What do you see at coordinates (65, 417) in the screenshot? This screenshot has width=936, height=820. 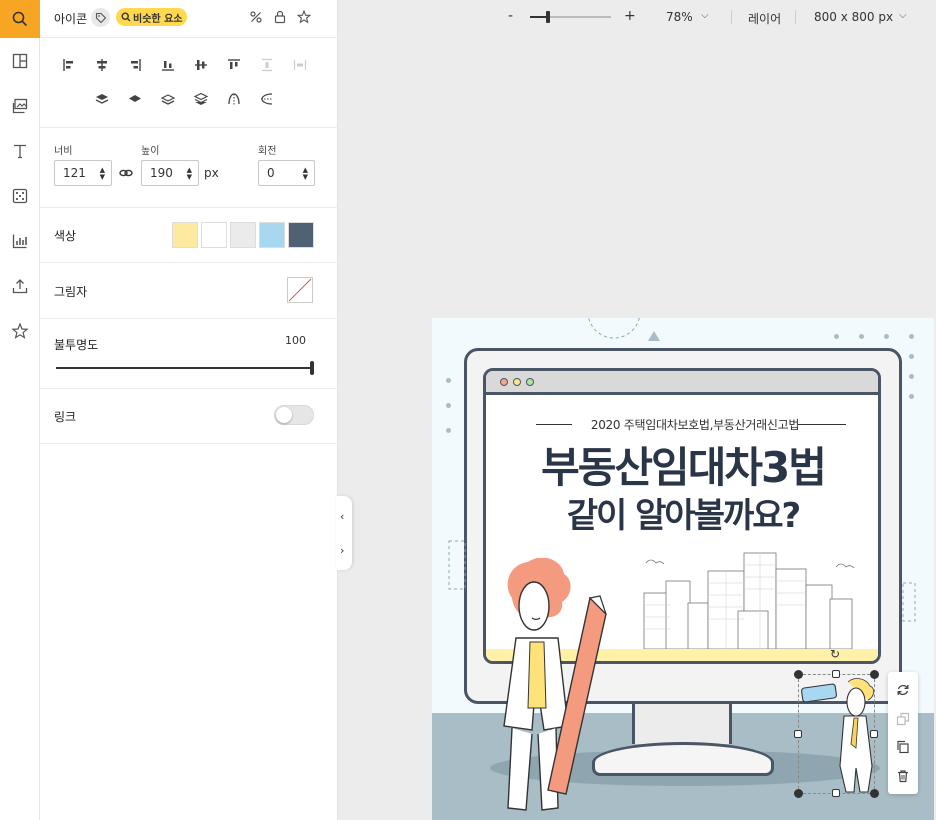 I see `link-label: 링크` at bounding box center [65, 417].